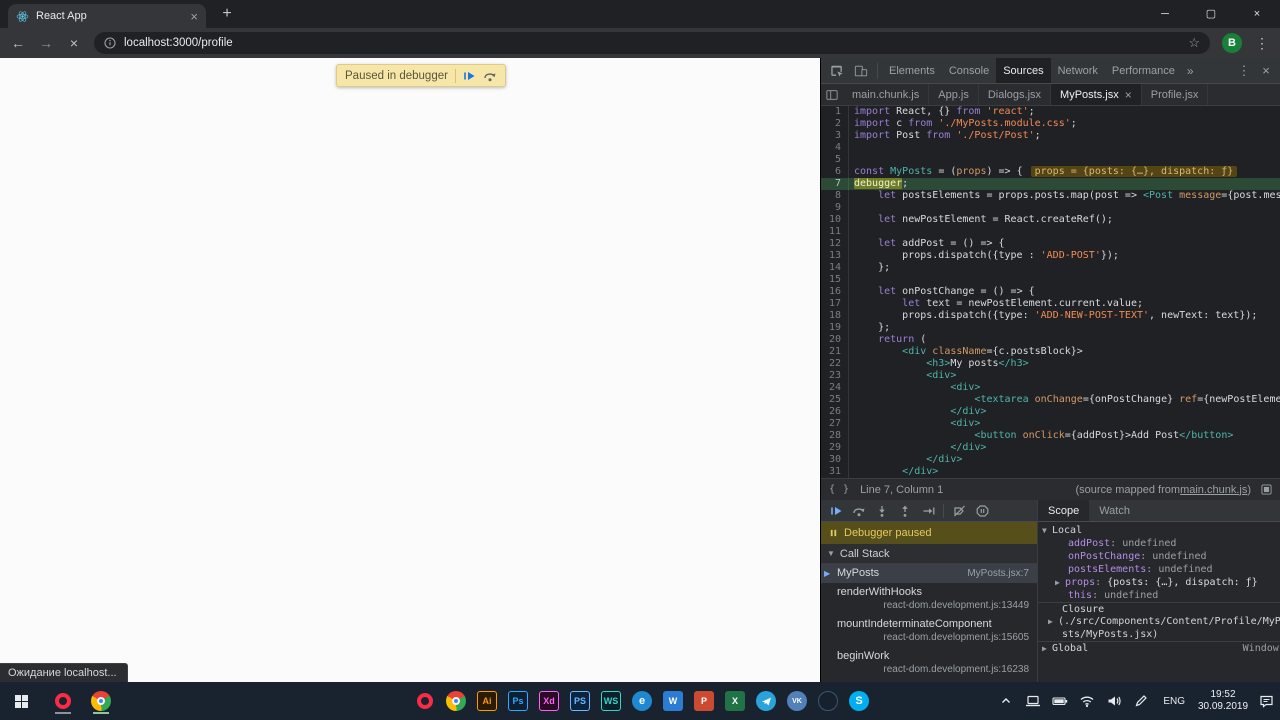 This screenshot has width=1280, height=720. Describe the element at coordinates (1114, 701) in the screenshot. I see `tray-volume-icon` at that location.